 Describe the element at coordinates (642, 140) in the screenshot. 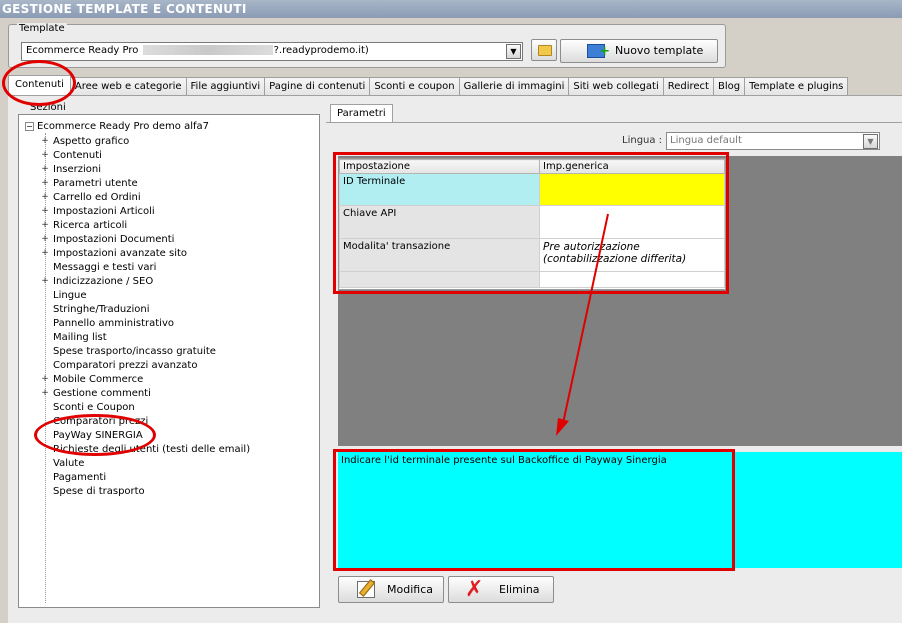

I see `lingua-label: Lingua :` at that location.